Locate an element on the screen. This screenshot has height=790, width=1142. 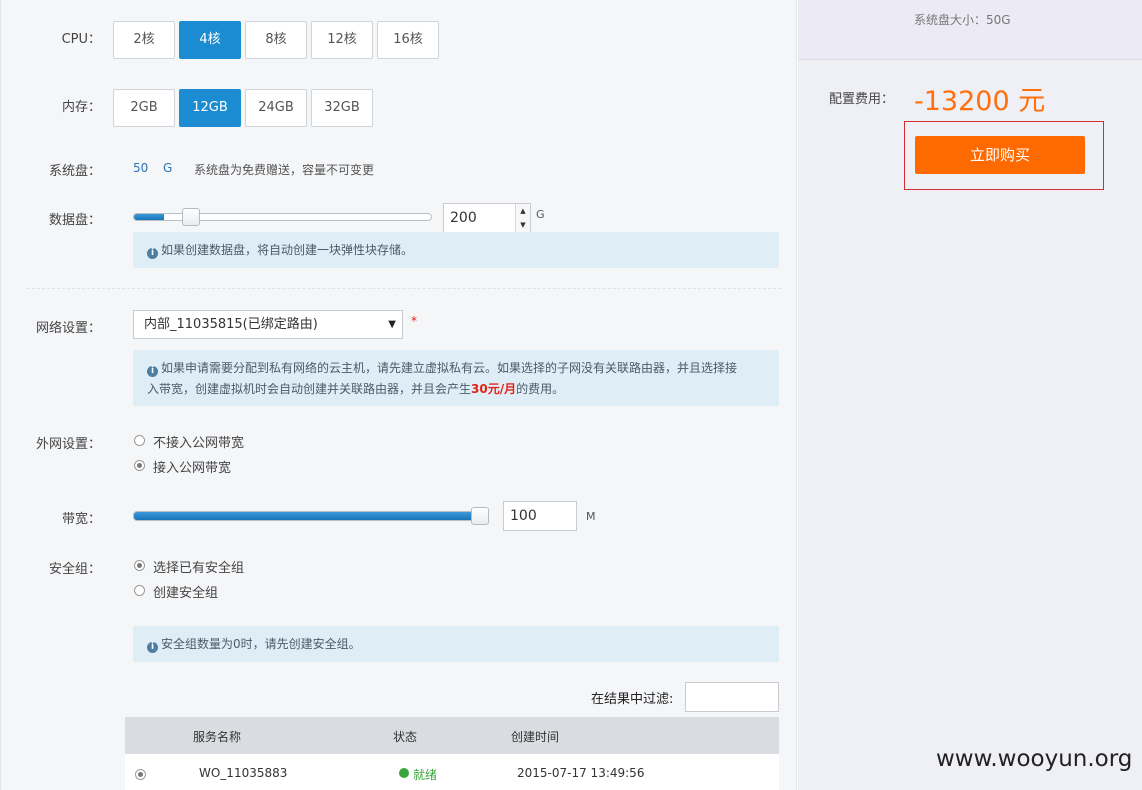
bandwidth-slider-fill is located at coordinates (311, 516).